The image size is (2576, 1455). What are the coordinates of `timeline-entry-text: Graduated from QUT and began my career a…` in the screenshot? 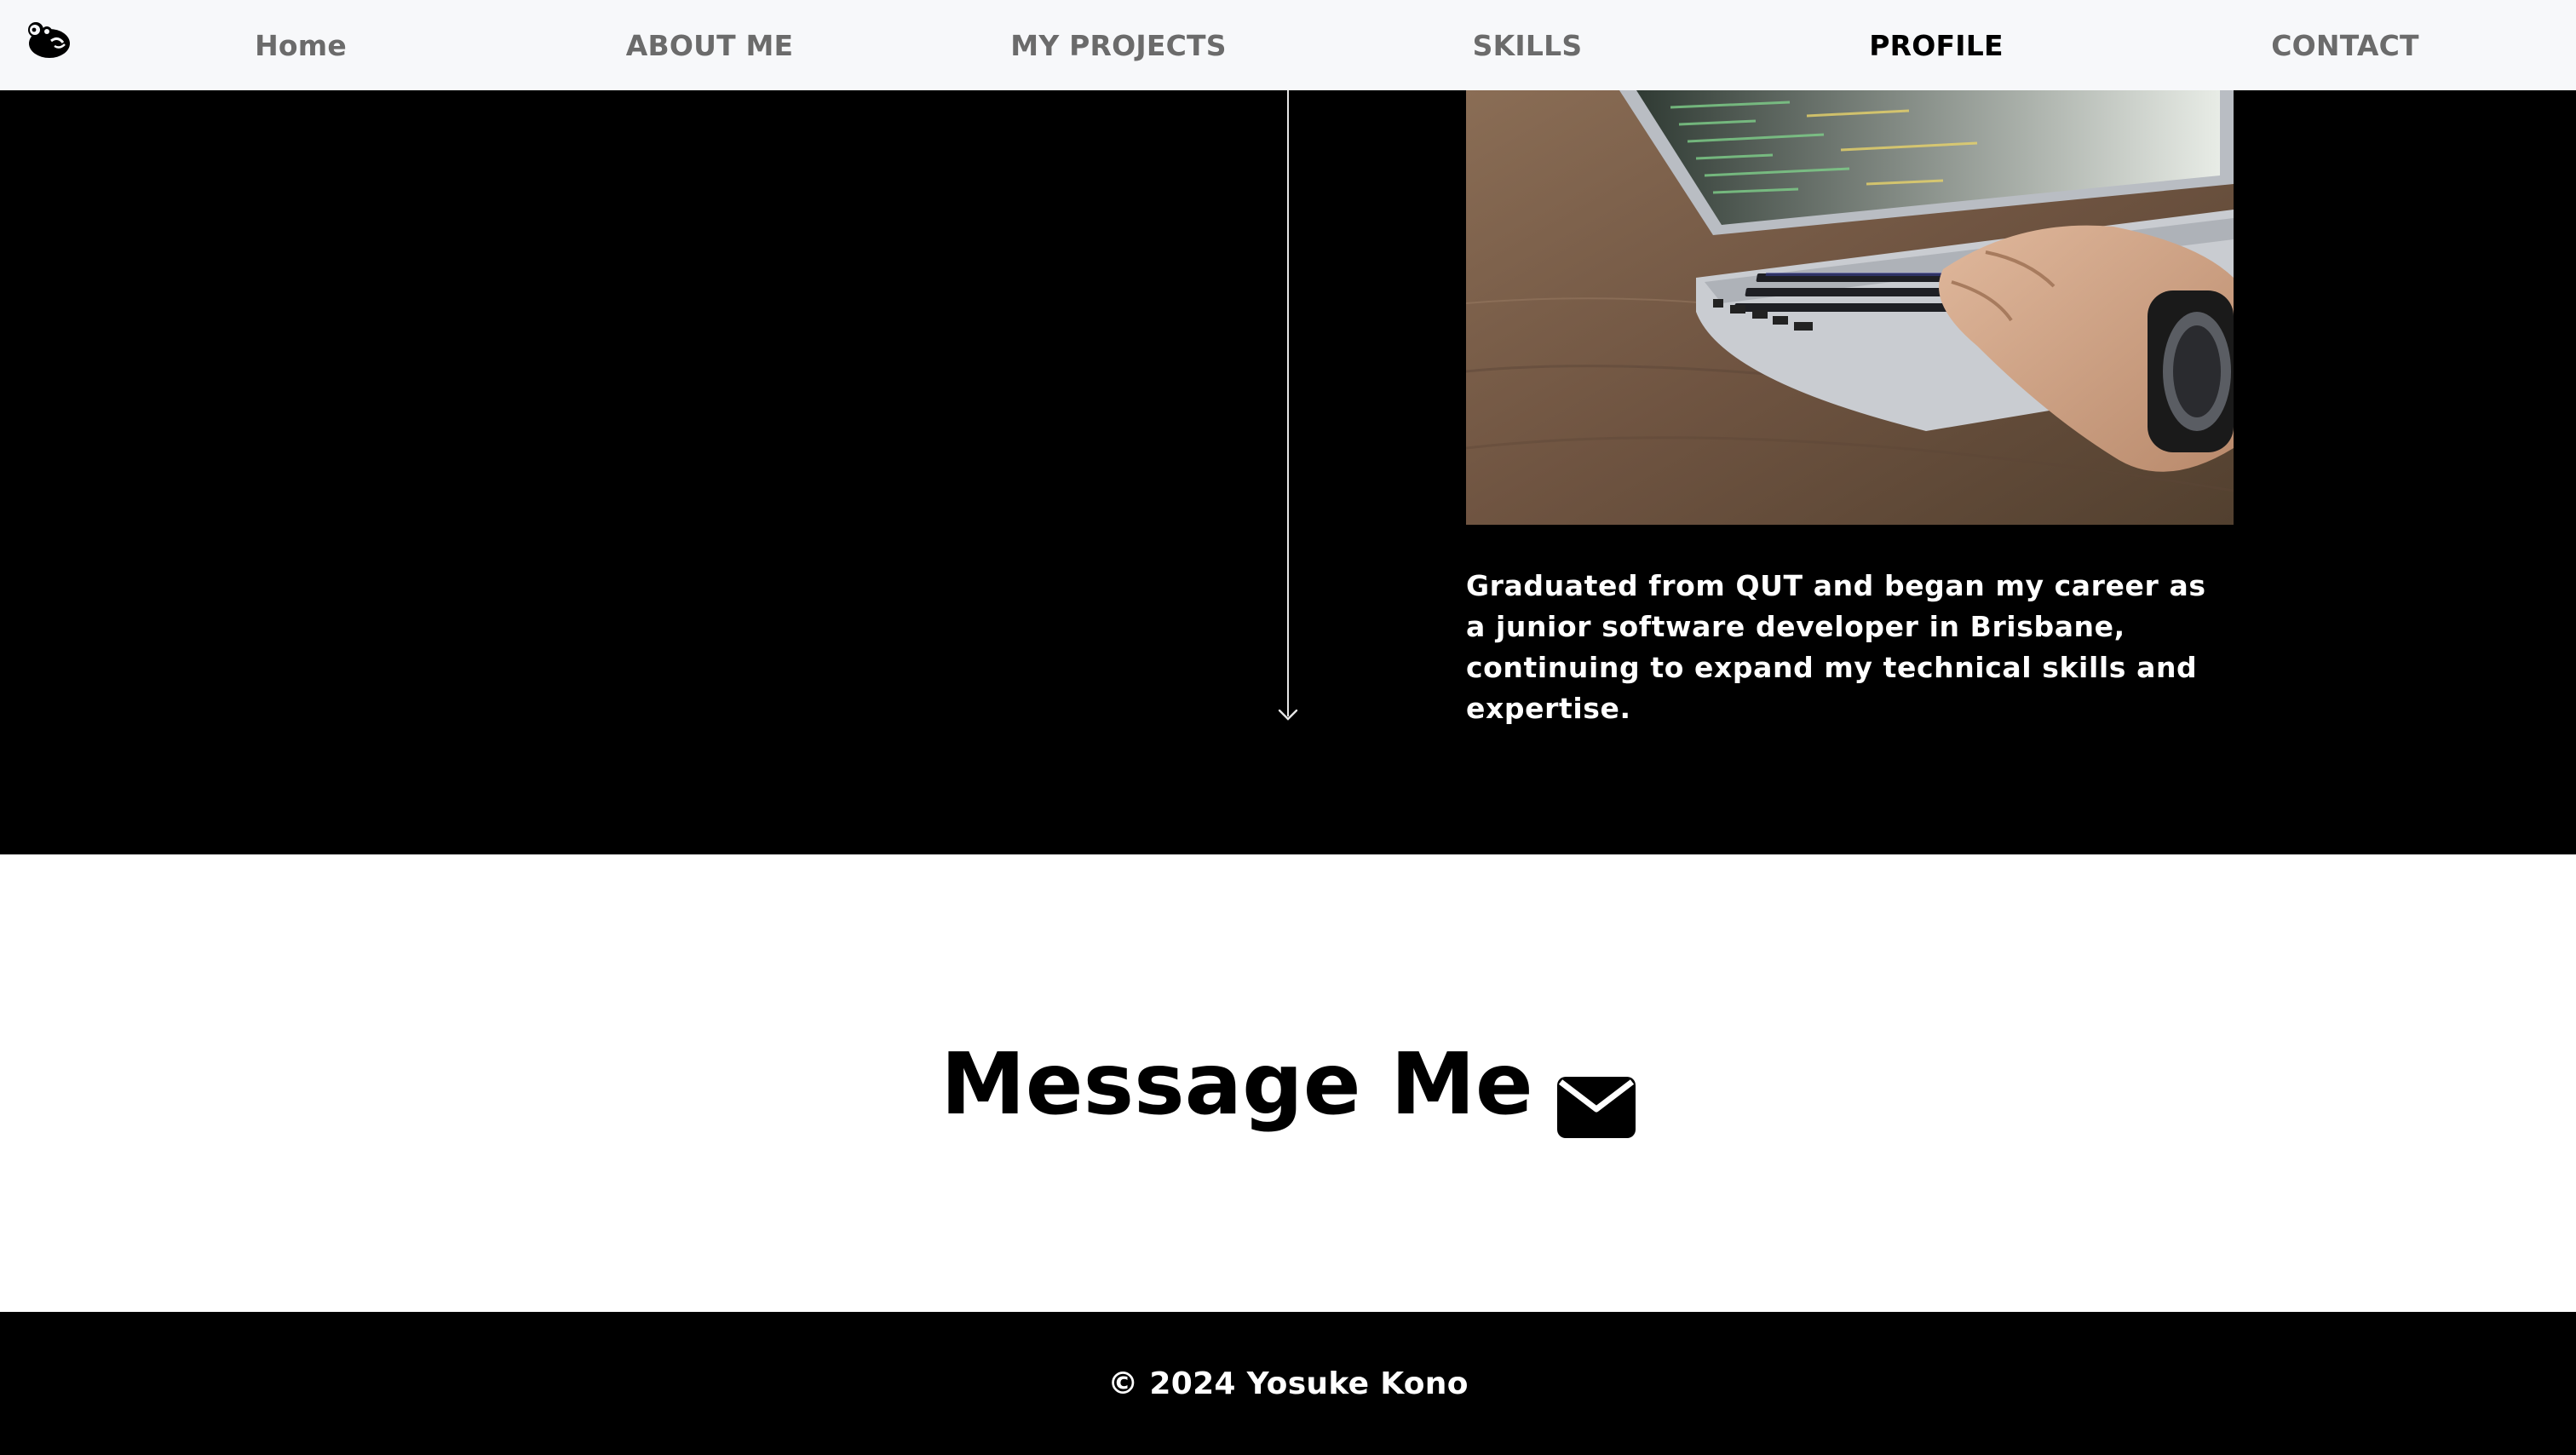 It's located at (1836, 647).